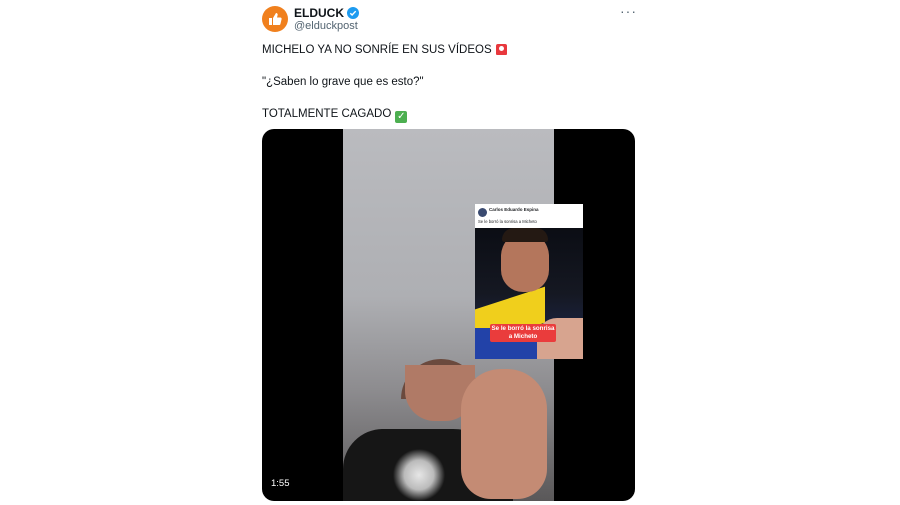 The height and width of the screenshot is (505, 900). What do you see at coordinates (529, 293) in the screenshot?
I see `embedded-post-photo: Se le borró la sonrisa a Micheto` at bounding box center [529, 293].